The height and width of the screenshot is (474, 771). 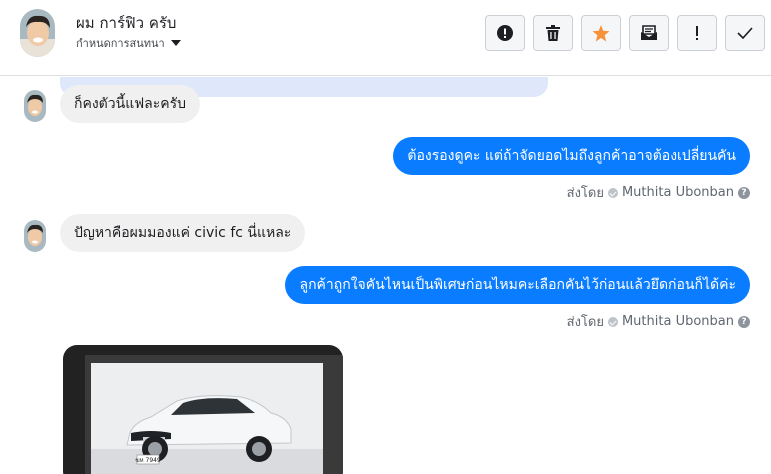 I want to click on caret-down-icon, so click(x=175, y=43).